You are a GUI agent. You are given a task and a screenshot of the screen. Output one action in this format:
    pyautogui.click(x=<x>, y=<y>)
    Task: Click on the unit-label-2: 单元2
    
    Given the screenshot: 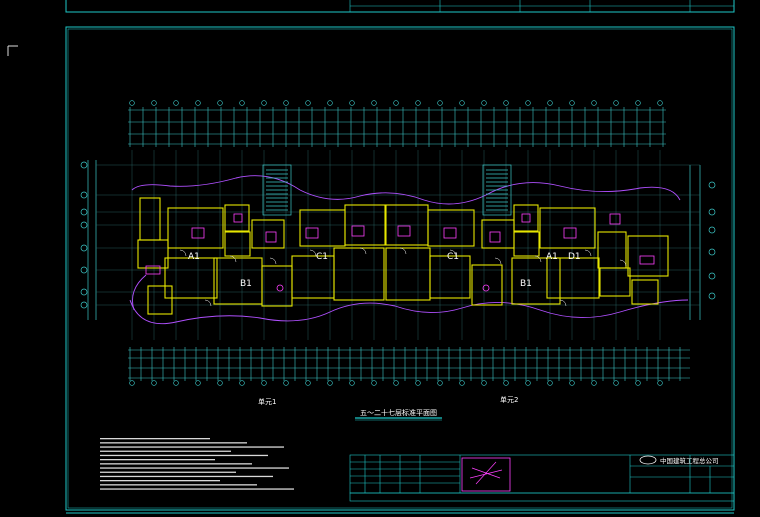 What is the action you would take?
    pyautogui.click(x=509, y=399)
    